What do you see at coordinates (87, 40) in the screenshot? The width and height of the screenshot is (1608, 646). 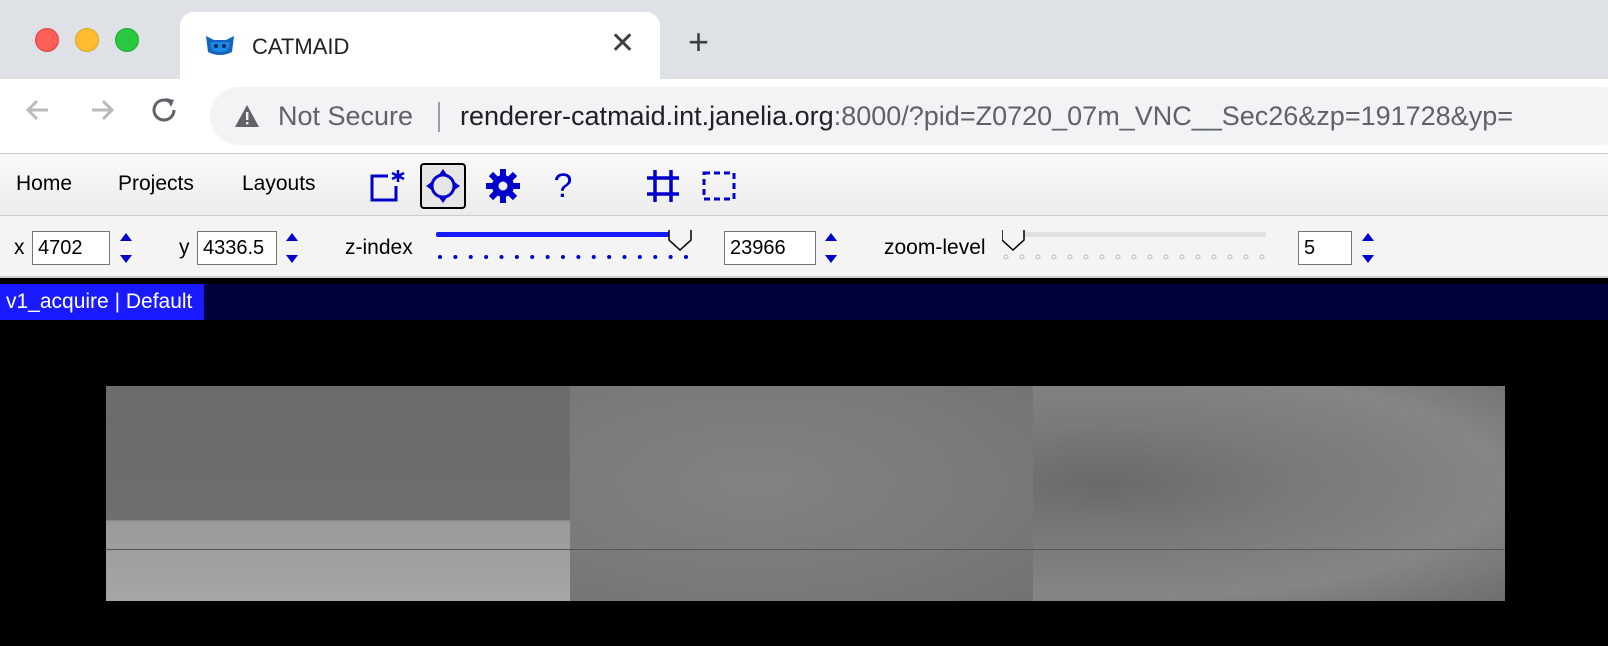 I see `minimize-window-button` at bounding box center [87, 40].